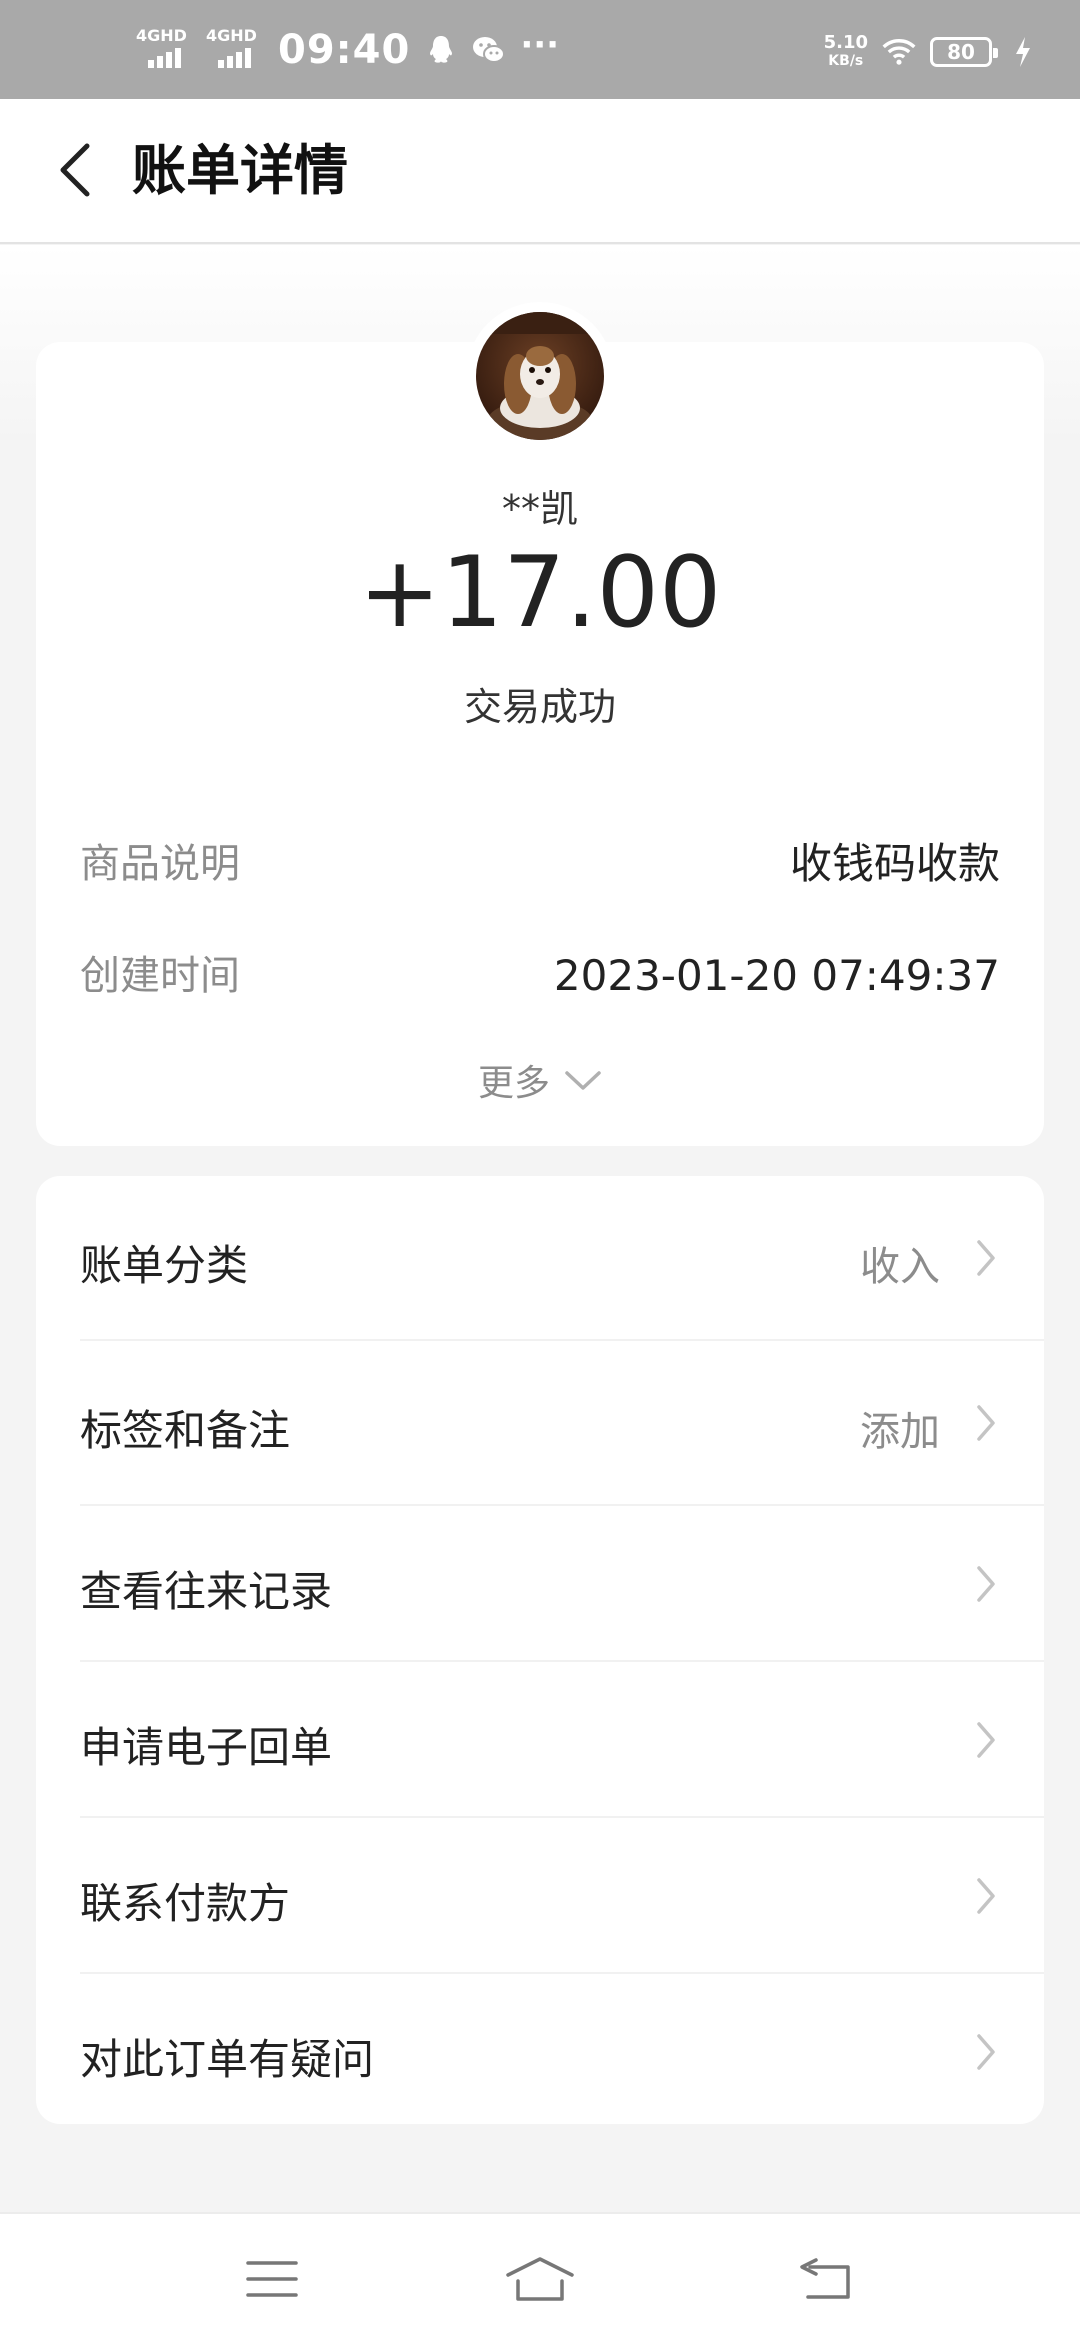 Image resolution: width=1080 pixels, height=2340 pixels. I want to click on transaction-status: 交易成功, so click(539, 707).